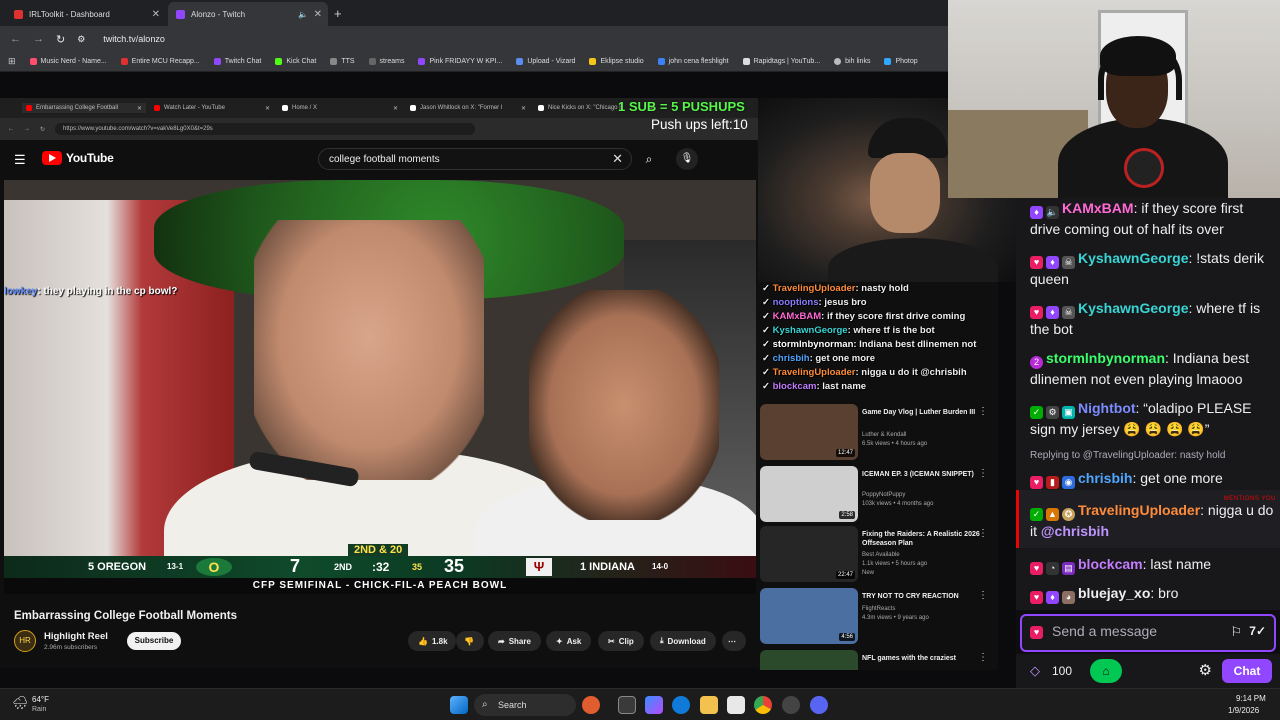 The height and width of the screenshot is (720, 1280). Describe the element at coordinates (40, 699) in the screenshot. I see `weather-temp: 64°F` at that location.